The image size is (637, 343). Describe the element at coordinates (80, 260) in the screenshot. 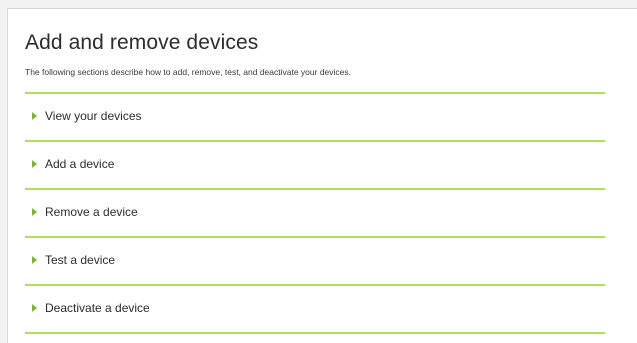

I see `section-label: Test a device` at that location.